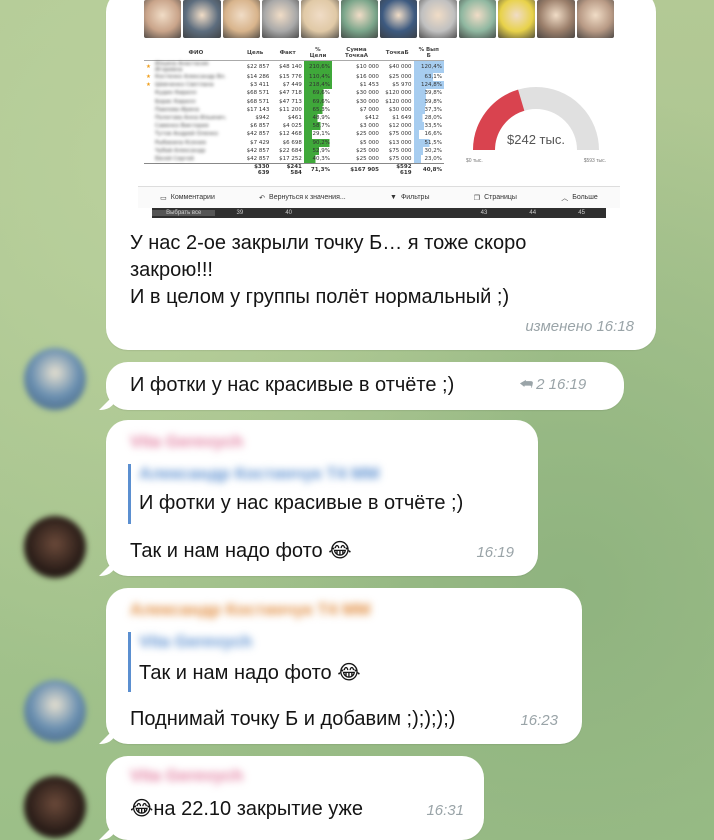 The width and height of the screenshot is (714, 840). I want to click on quote-text: И фотки у нас красивые в отчёте ;), so click(301, 503).